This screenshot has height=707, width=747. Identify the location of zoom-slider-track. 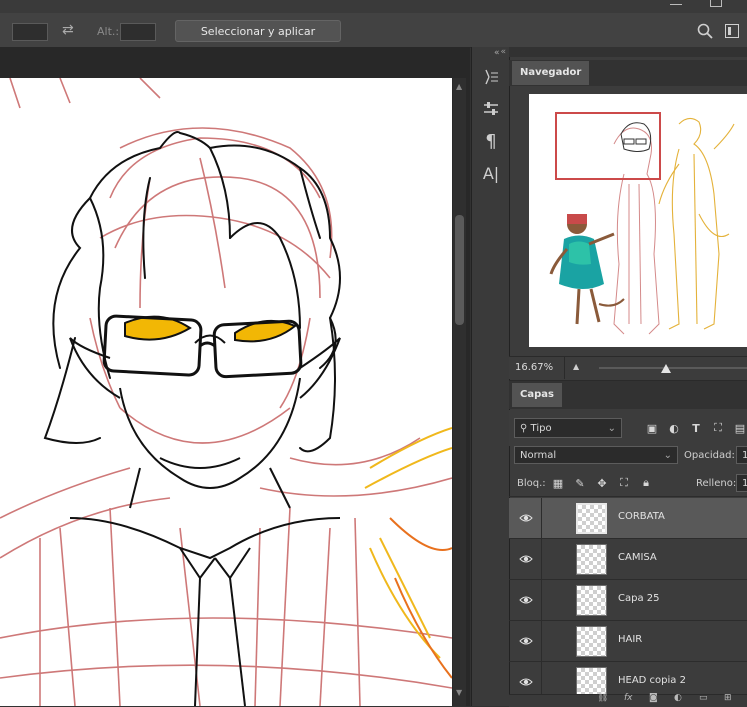
(673, 368).